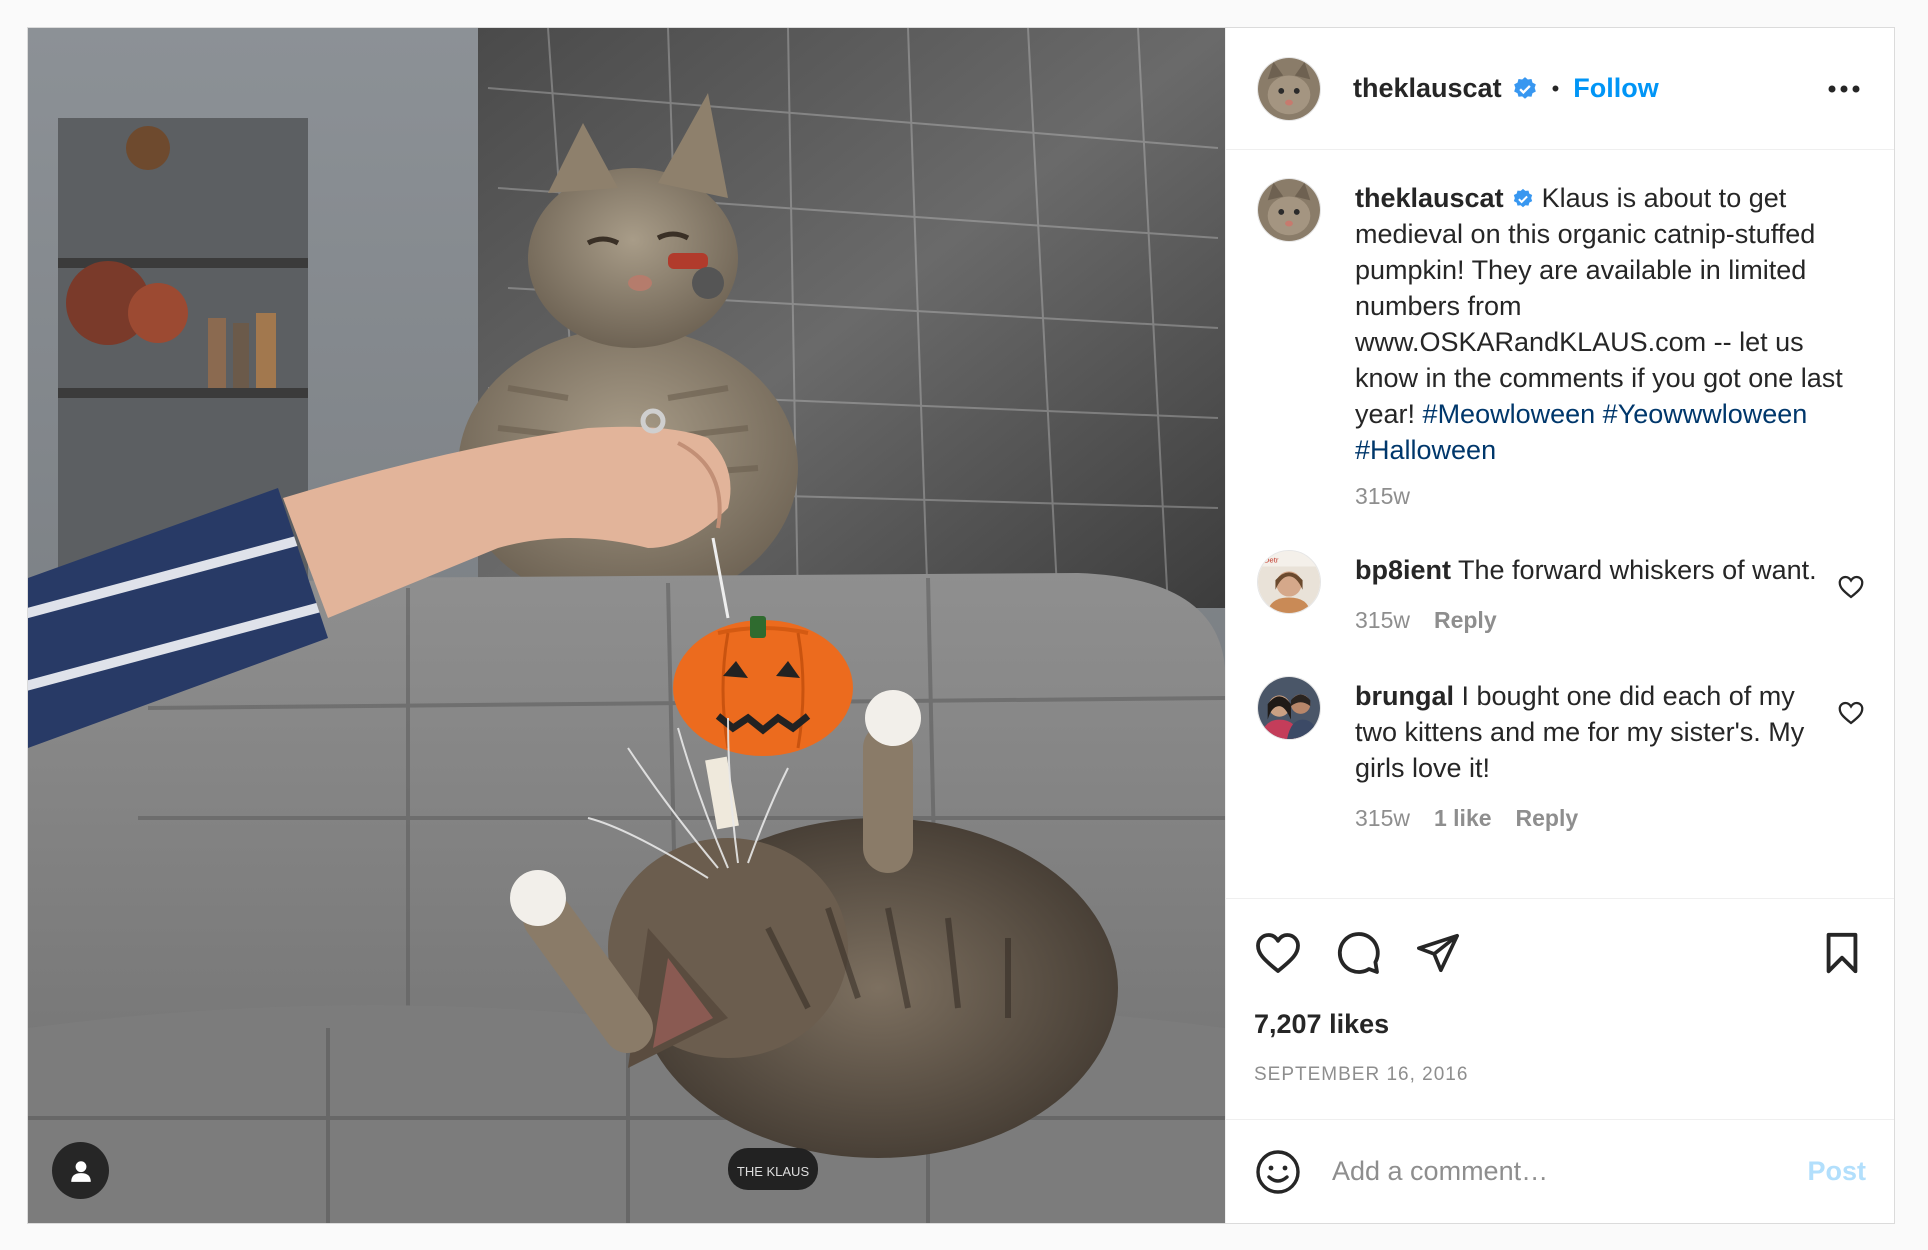  I want to click on commenter-avatar, so click(1289, 708).